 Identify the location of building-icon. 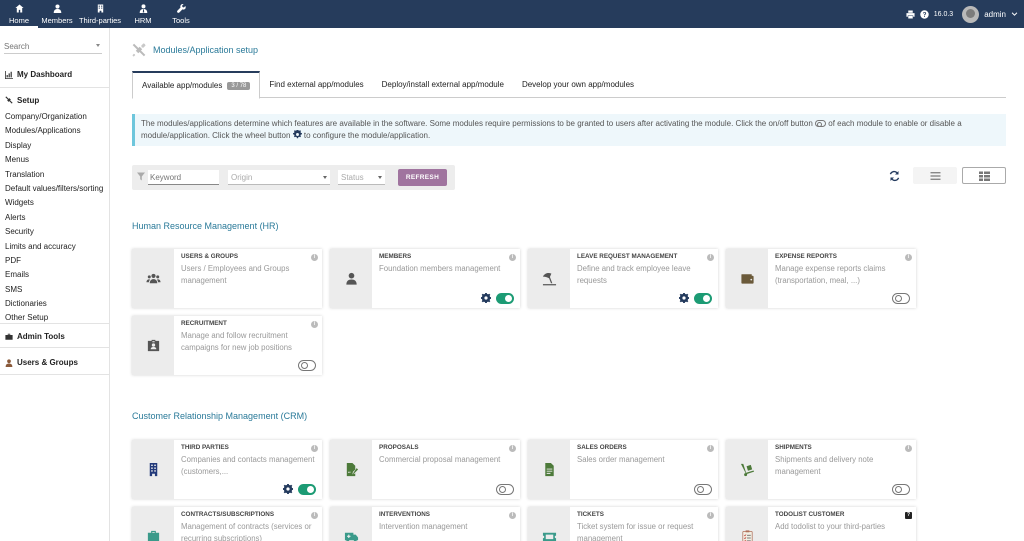
(153, 469).